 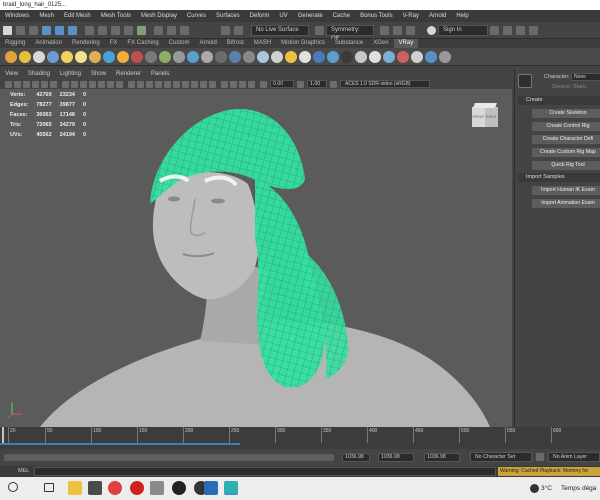 I want to click on color-space-dropdown: ACES 1.0 SDR-video (sRGB), so click(x=385, y=84).